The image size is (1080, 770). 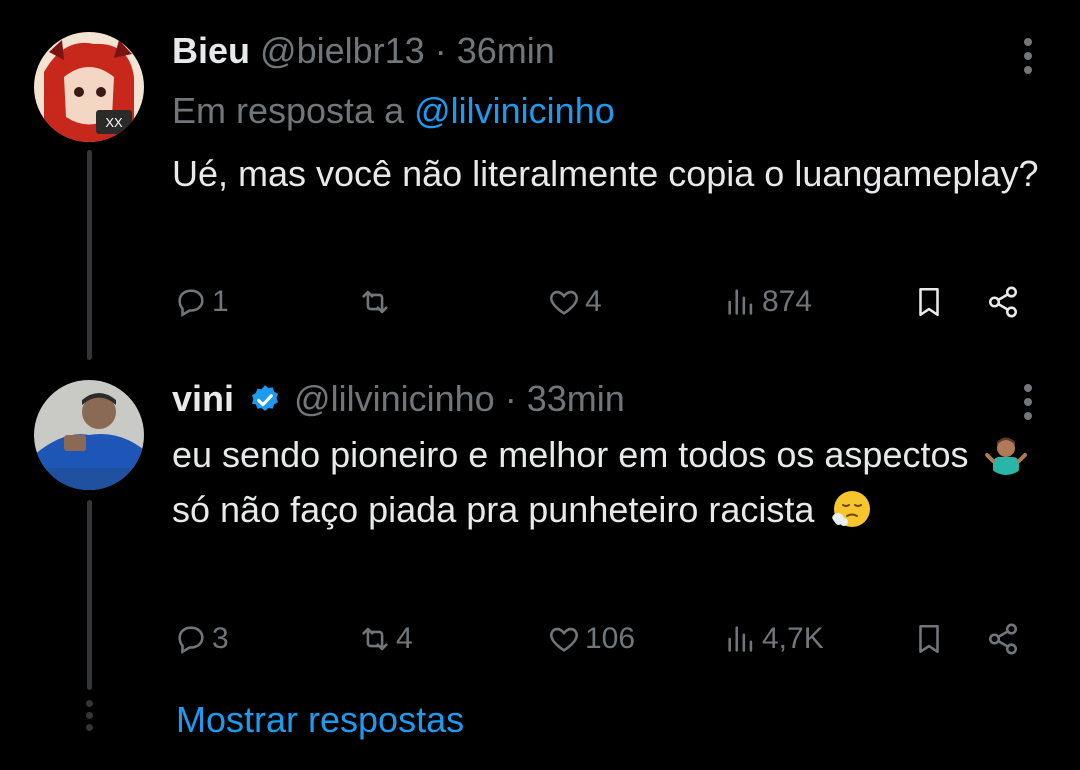 I want to click on avatar: XX, so click(x=89, y=87).